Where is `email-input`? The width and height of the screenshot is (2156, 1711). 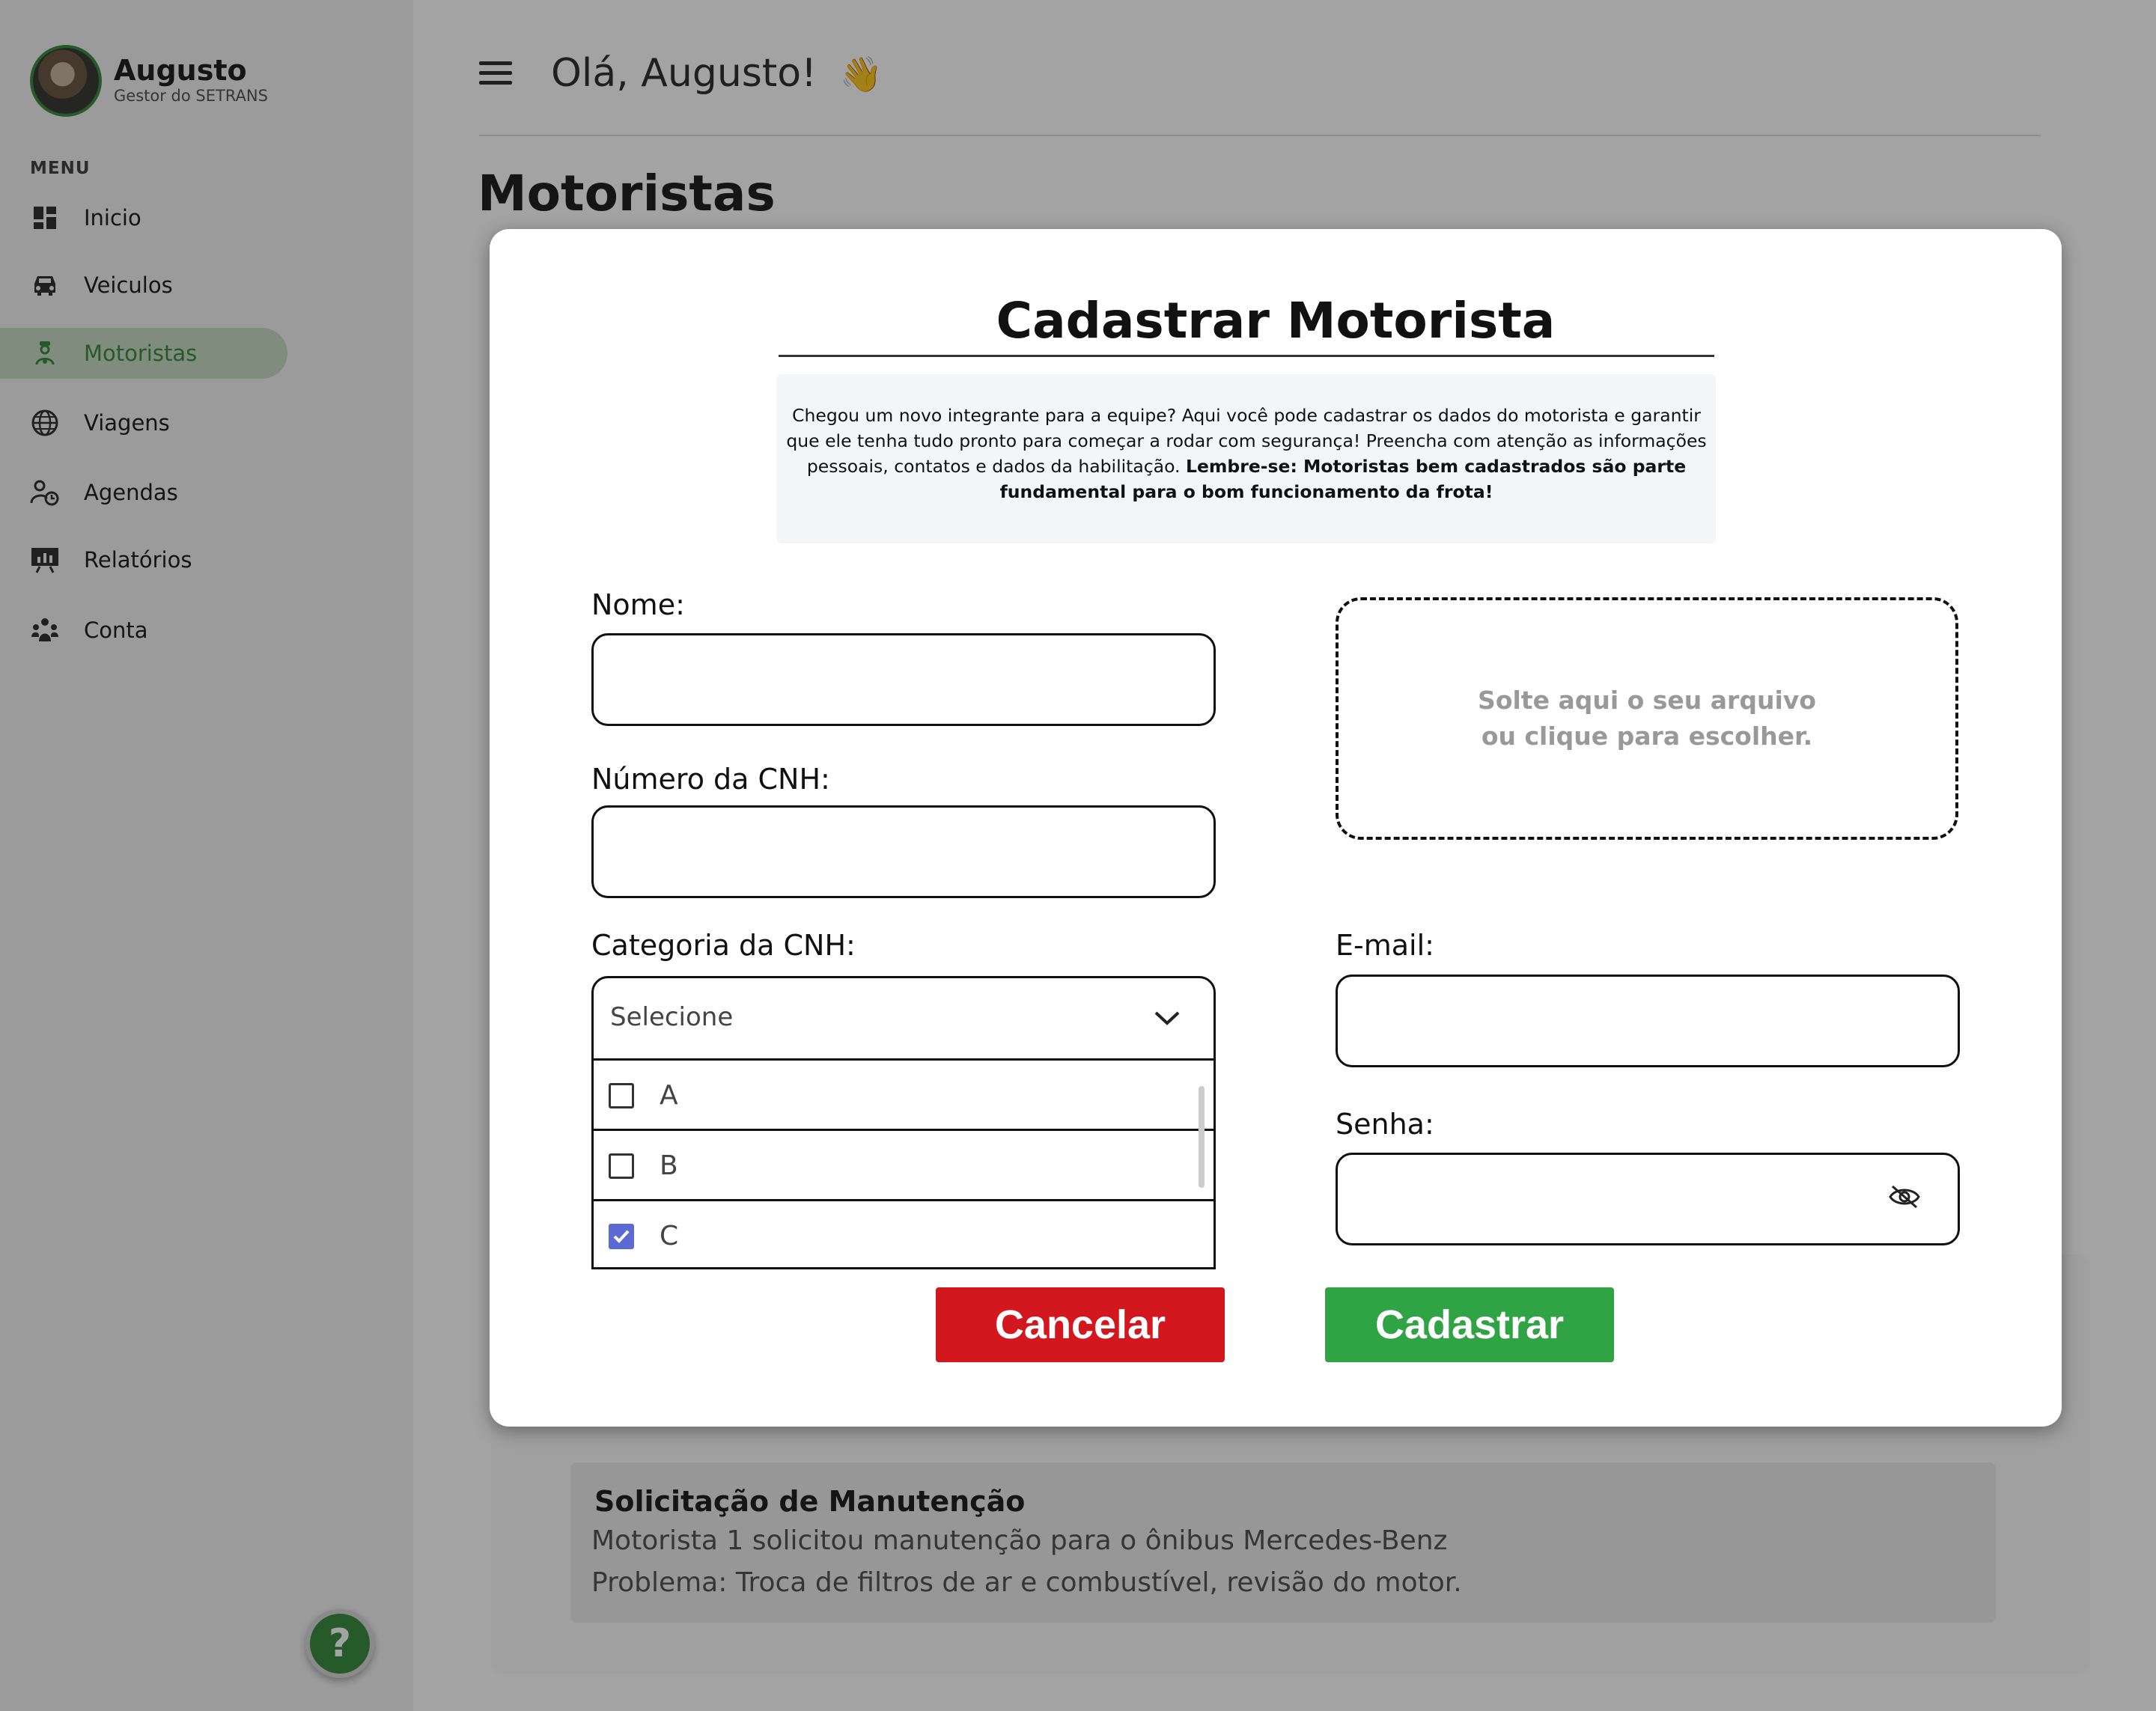
email-input is located at coordinates (1648, 1021).